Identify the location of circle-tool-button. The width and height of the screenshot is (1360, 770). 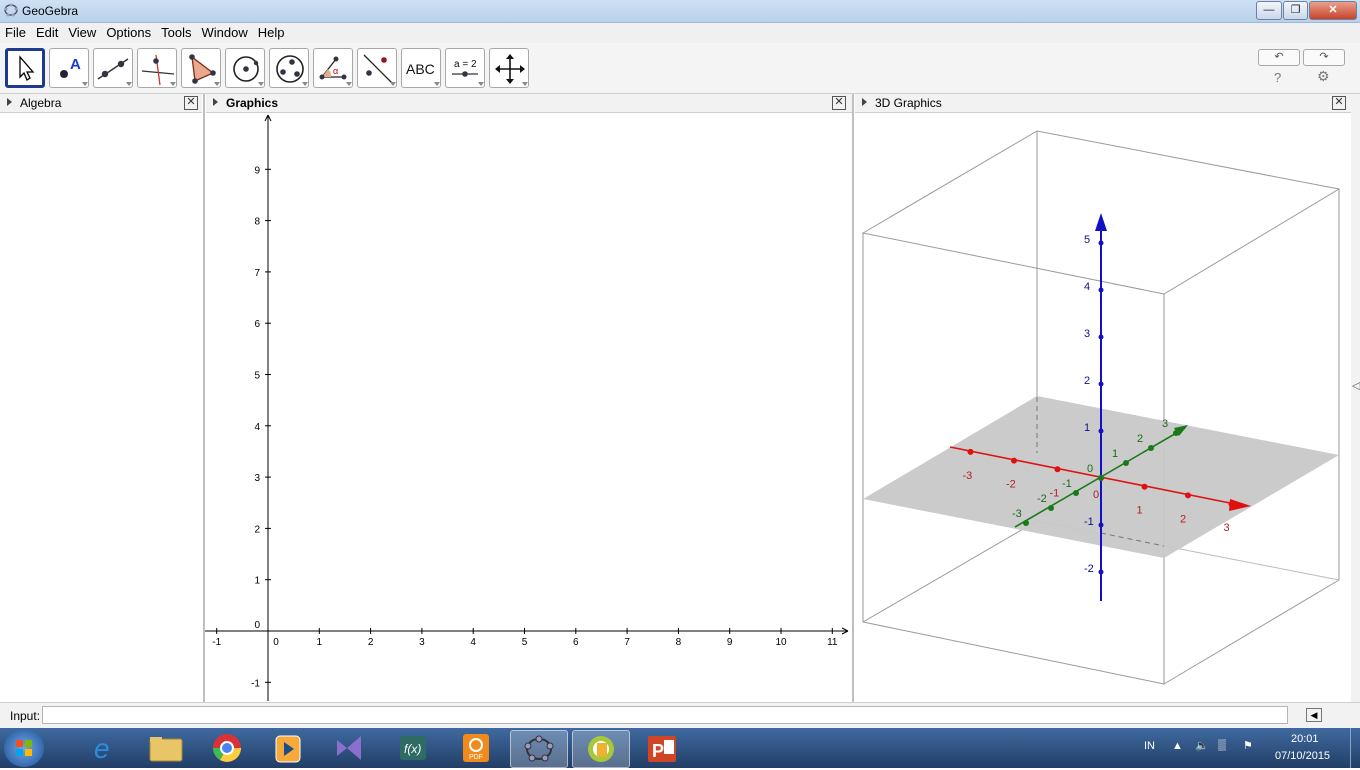
(245, 68).